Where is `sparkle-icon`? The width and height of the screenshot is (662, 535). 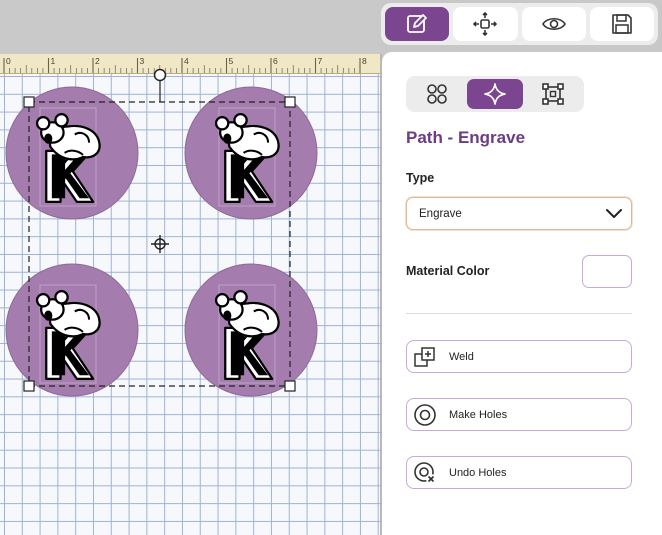
sparkle-icon is located at coordinates (495, 94).